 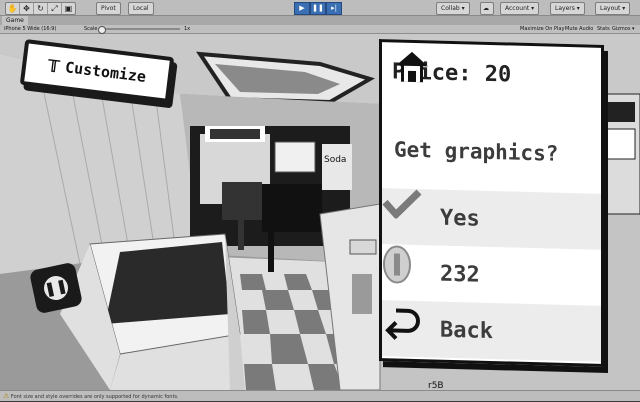 I want to click on pivot-toggle: Pivot, so click(x=108, y=8).